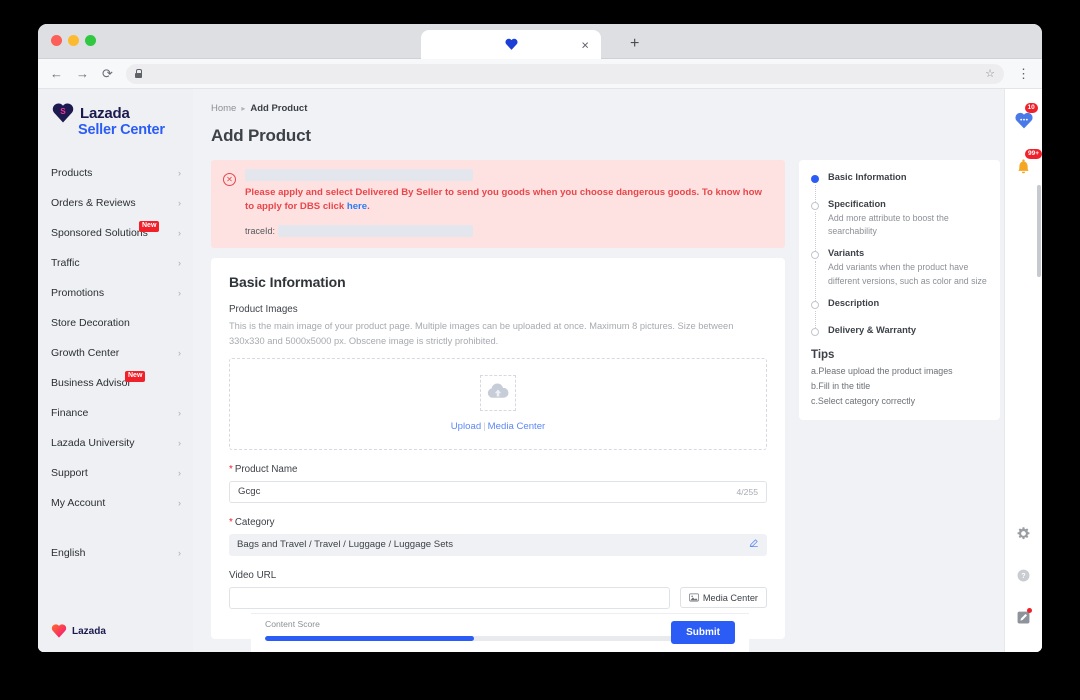 Image resolution: width=1080 pixels, height=700 pixels. I want to click on window-controls, so click(73, 40).